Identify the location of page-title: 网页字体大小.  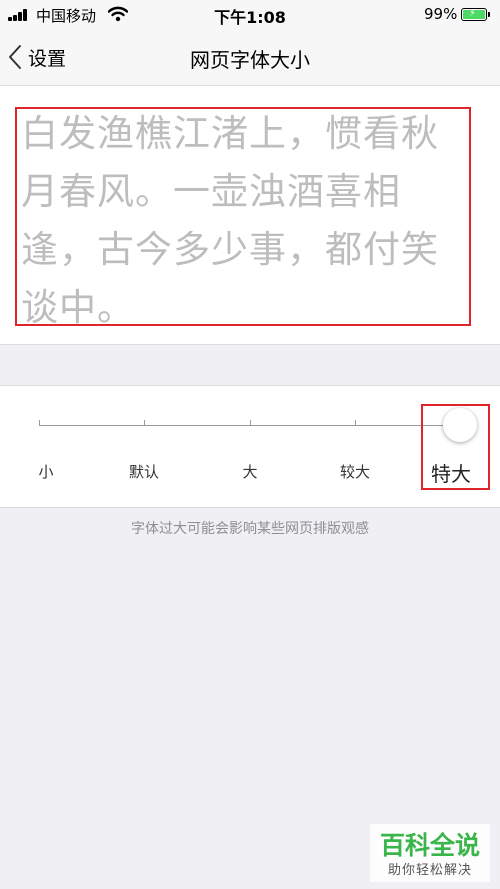
(250, 60).